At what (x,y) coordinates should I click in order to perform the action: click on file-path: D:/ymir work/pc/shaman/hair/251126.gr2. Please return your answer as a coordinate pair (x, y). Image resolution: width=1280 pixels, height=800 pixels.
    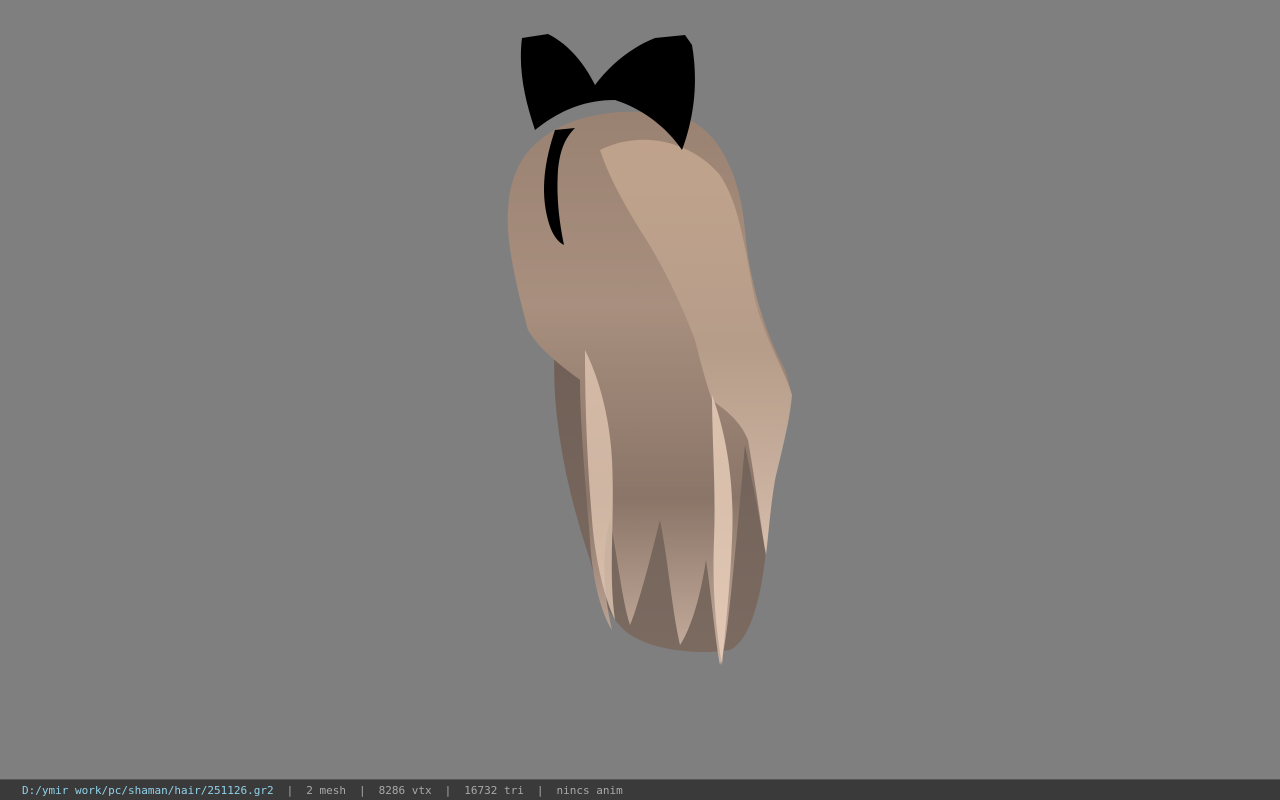
    Looking at the image, I should click on (148, 790).